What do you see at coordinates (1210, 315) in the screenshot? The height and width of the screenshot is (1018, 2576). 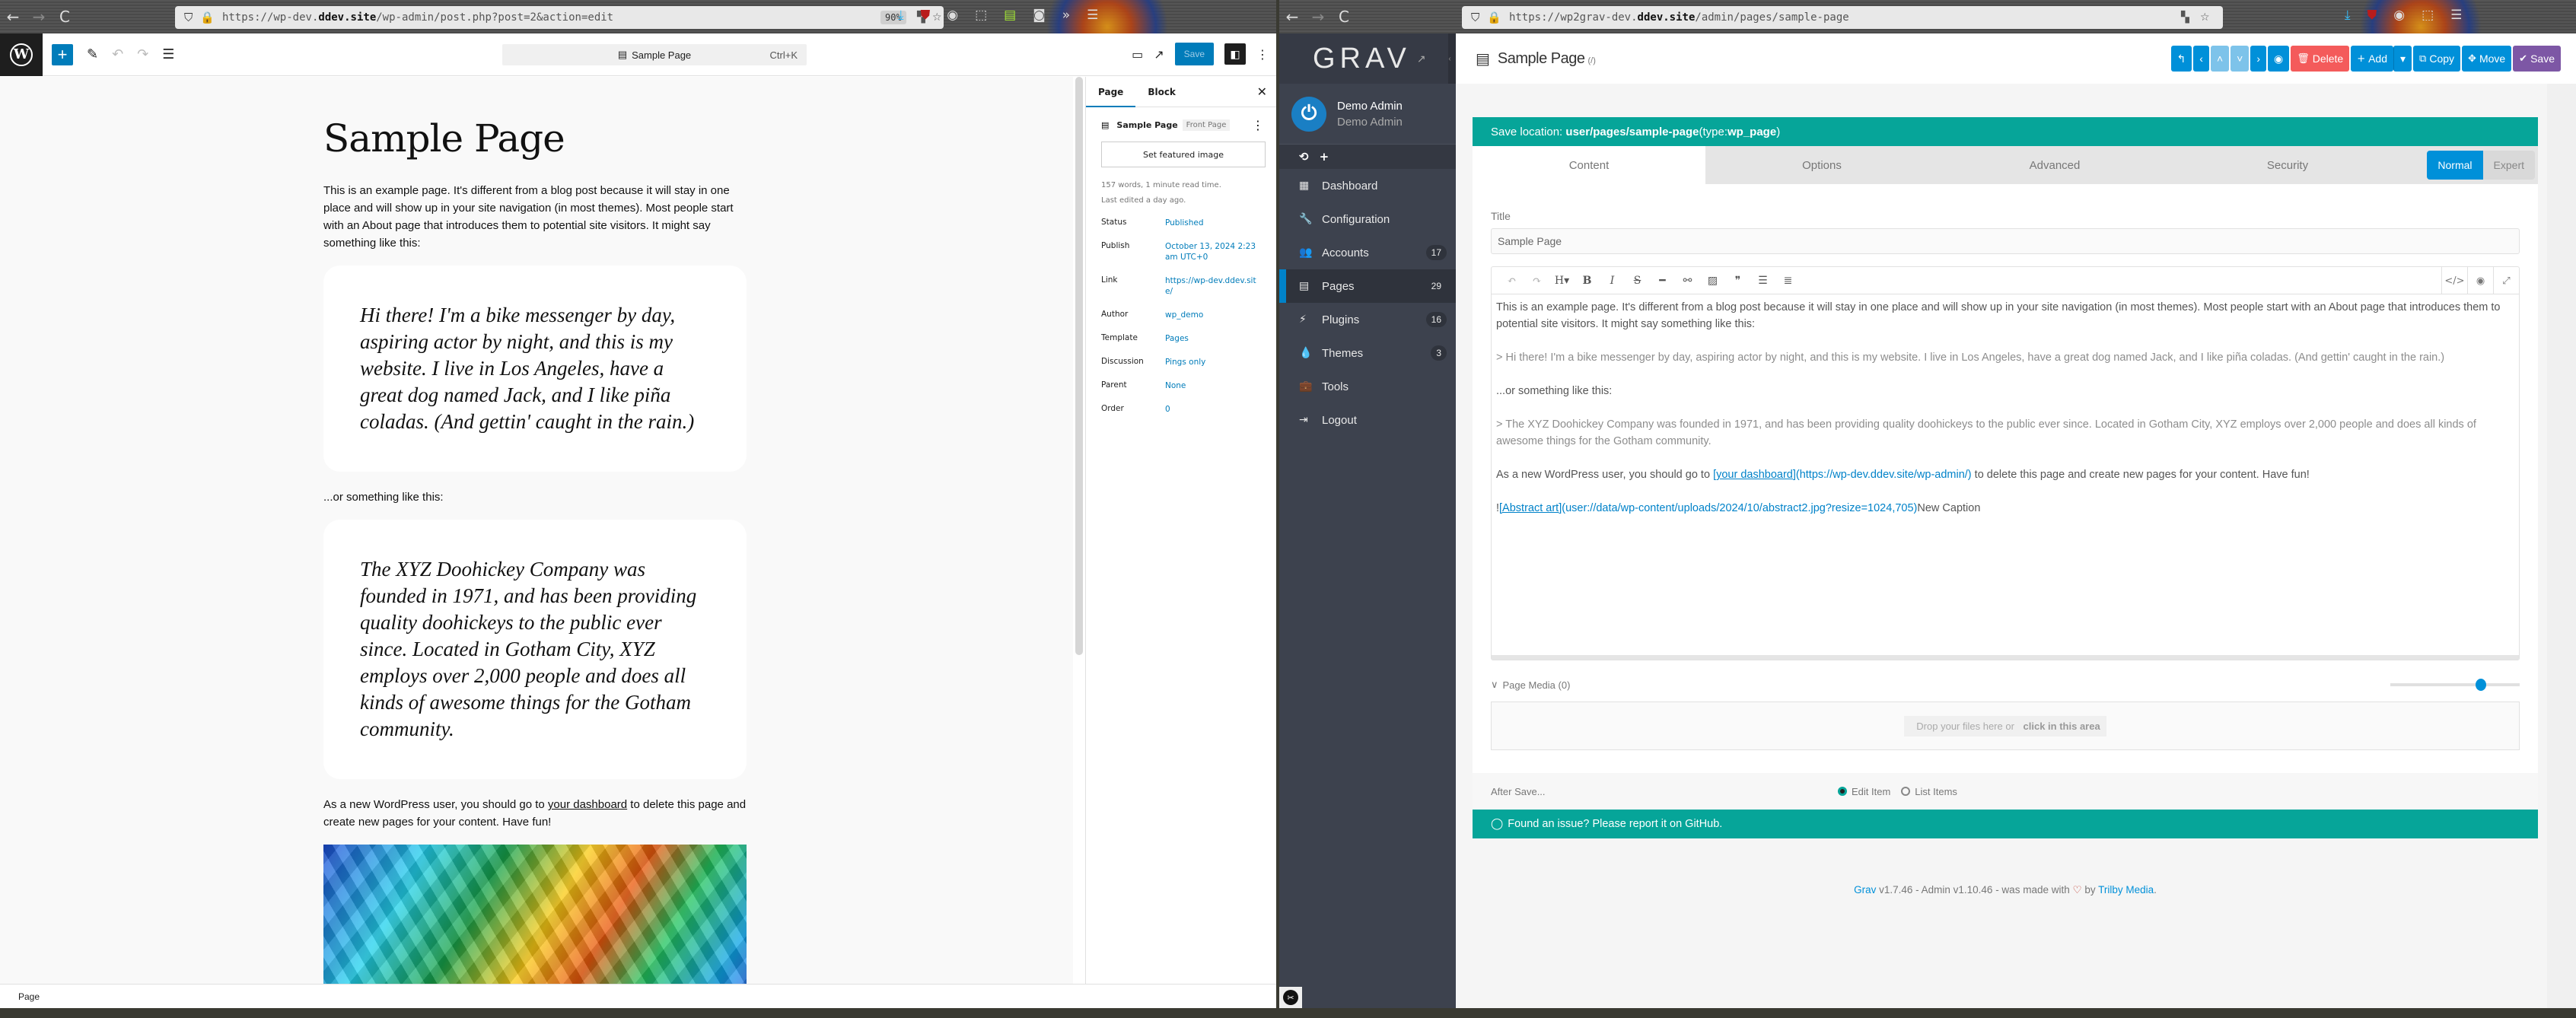 I see `author-value: wp_demo` at bounding box center [1210, 315].